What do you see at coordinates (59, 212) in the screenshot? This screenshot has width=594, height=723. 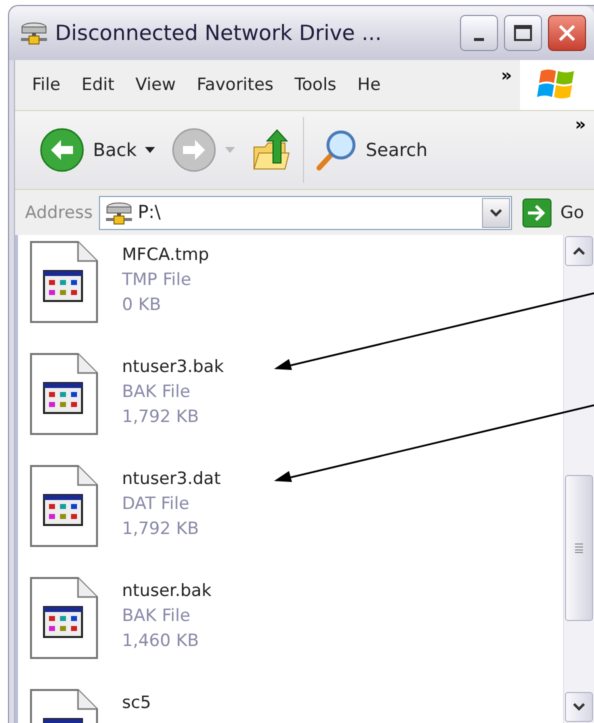 I see `address-label: Address` at bounding box center [59, 212].